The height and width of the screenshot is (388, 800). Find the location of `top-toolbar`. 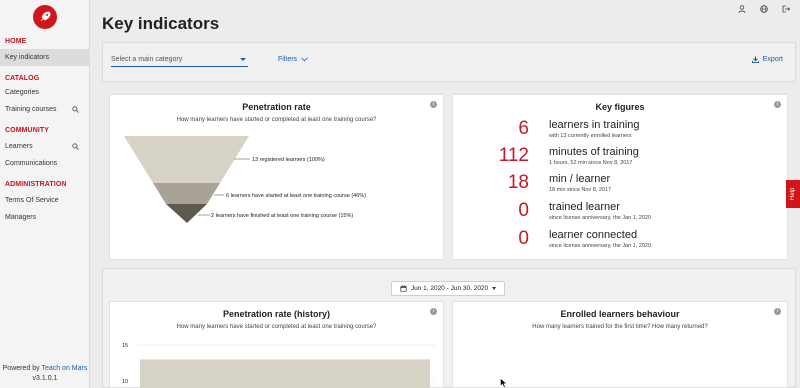

top-toolbar is located at coordinates (764, 9).